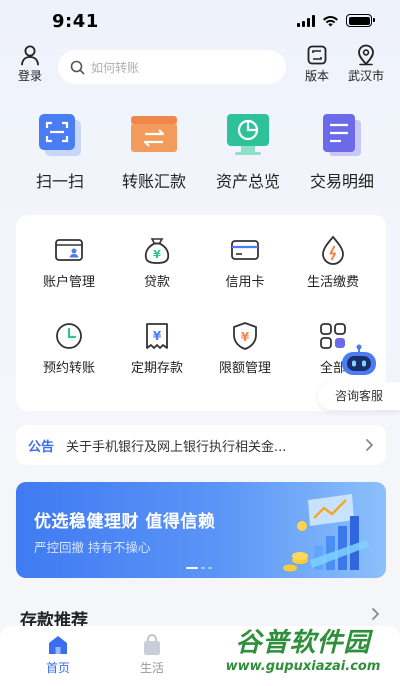 Image resolution: width=400 pixels, height=686 pixels. Describe the element at coordinates (342, 135) in the screenshot. I see `transaction-detail-icon` at that location.